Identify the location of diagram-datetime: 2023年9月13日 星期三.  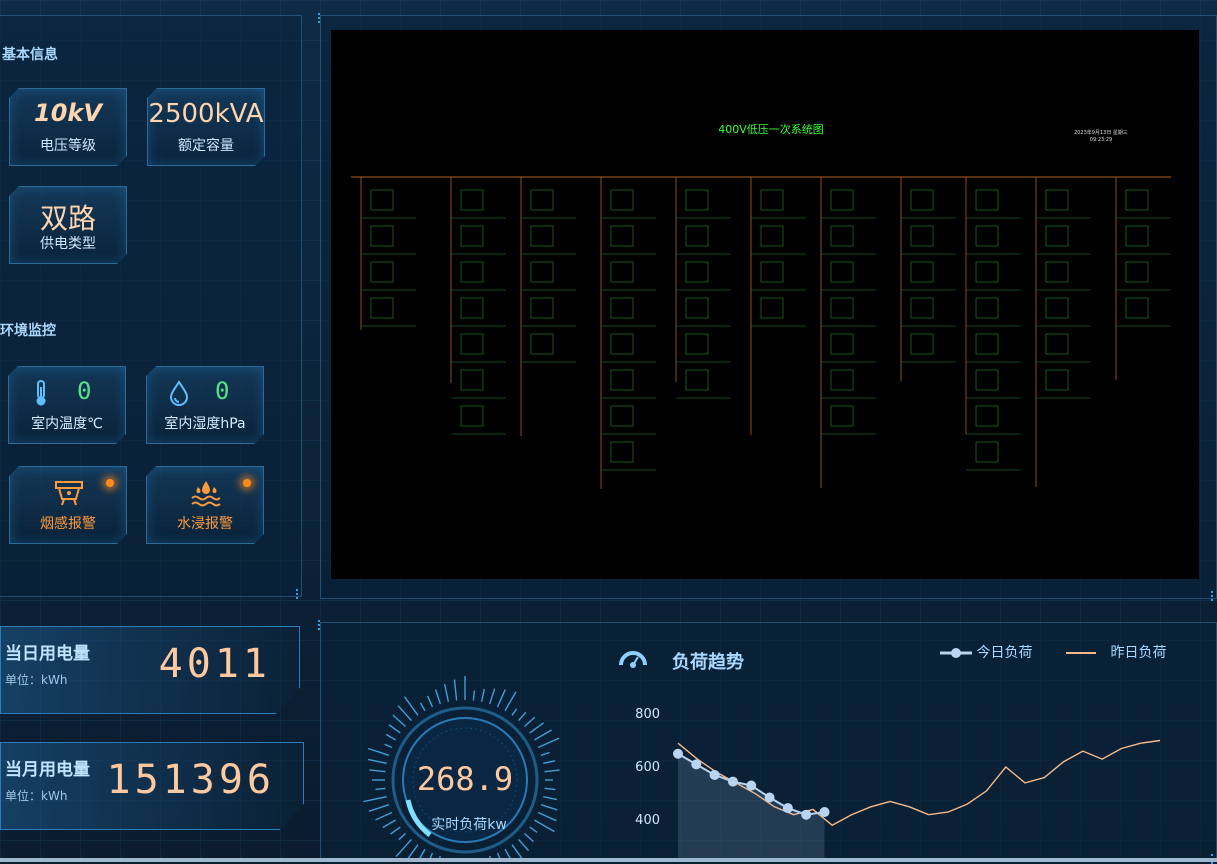
(1101, 132).